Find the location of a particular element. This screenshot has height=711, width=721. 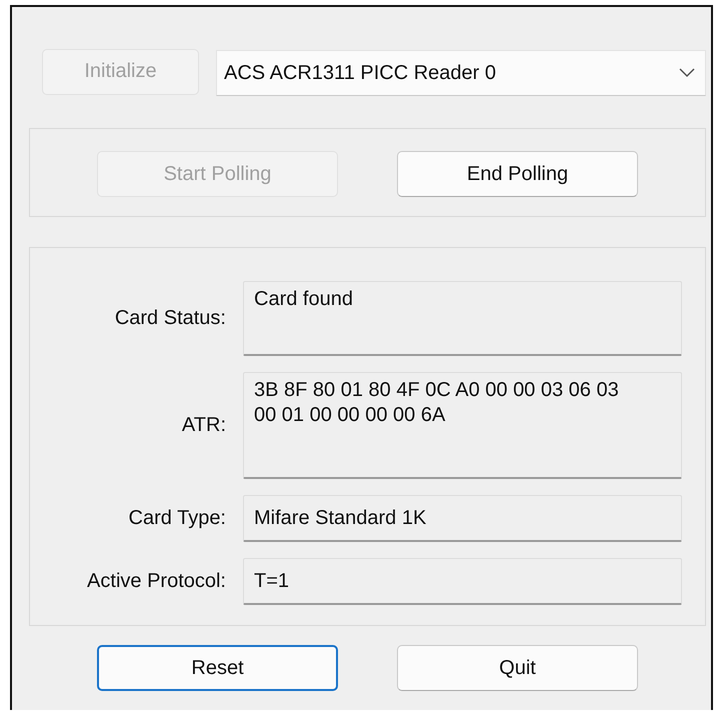

readonly-field: T=1 is located at coordinates (462, 581).